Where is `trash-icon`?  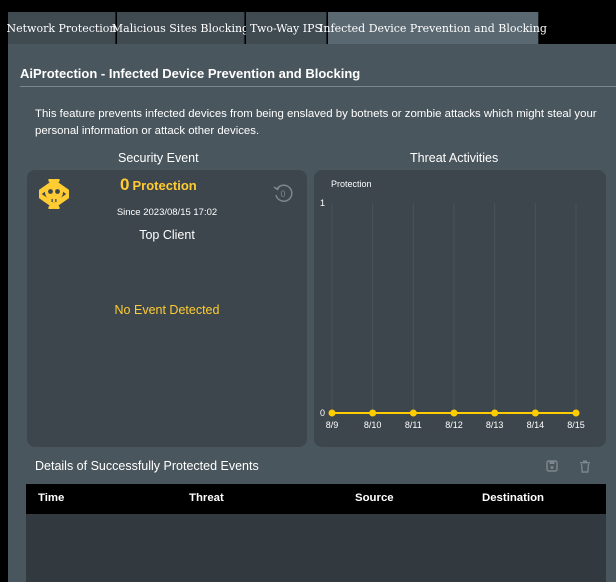 trash-icon is located at coordinates (585, 466).